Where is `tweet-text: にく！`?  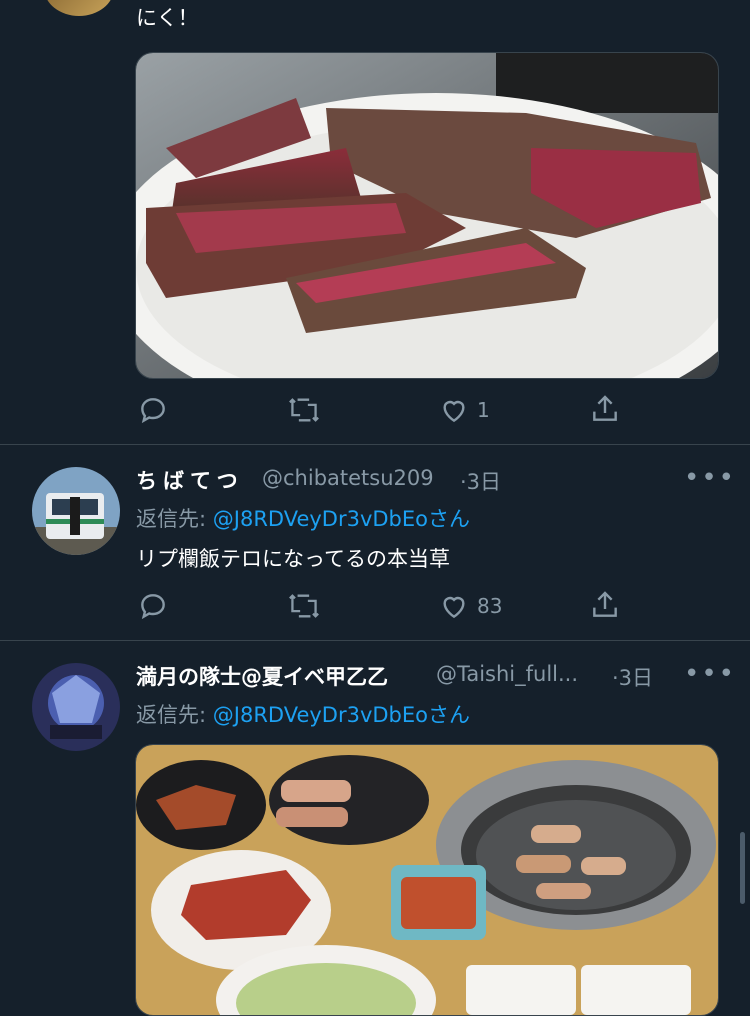 tweet-text: にく！ is located at coordinates (167, 18).